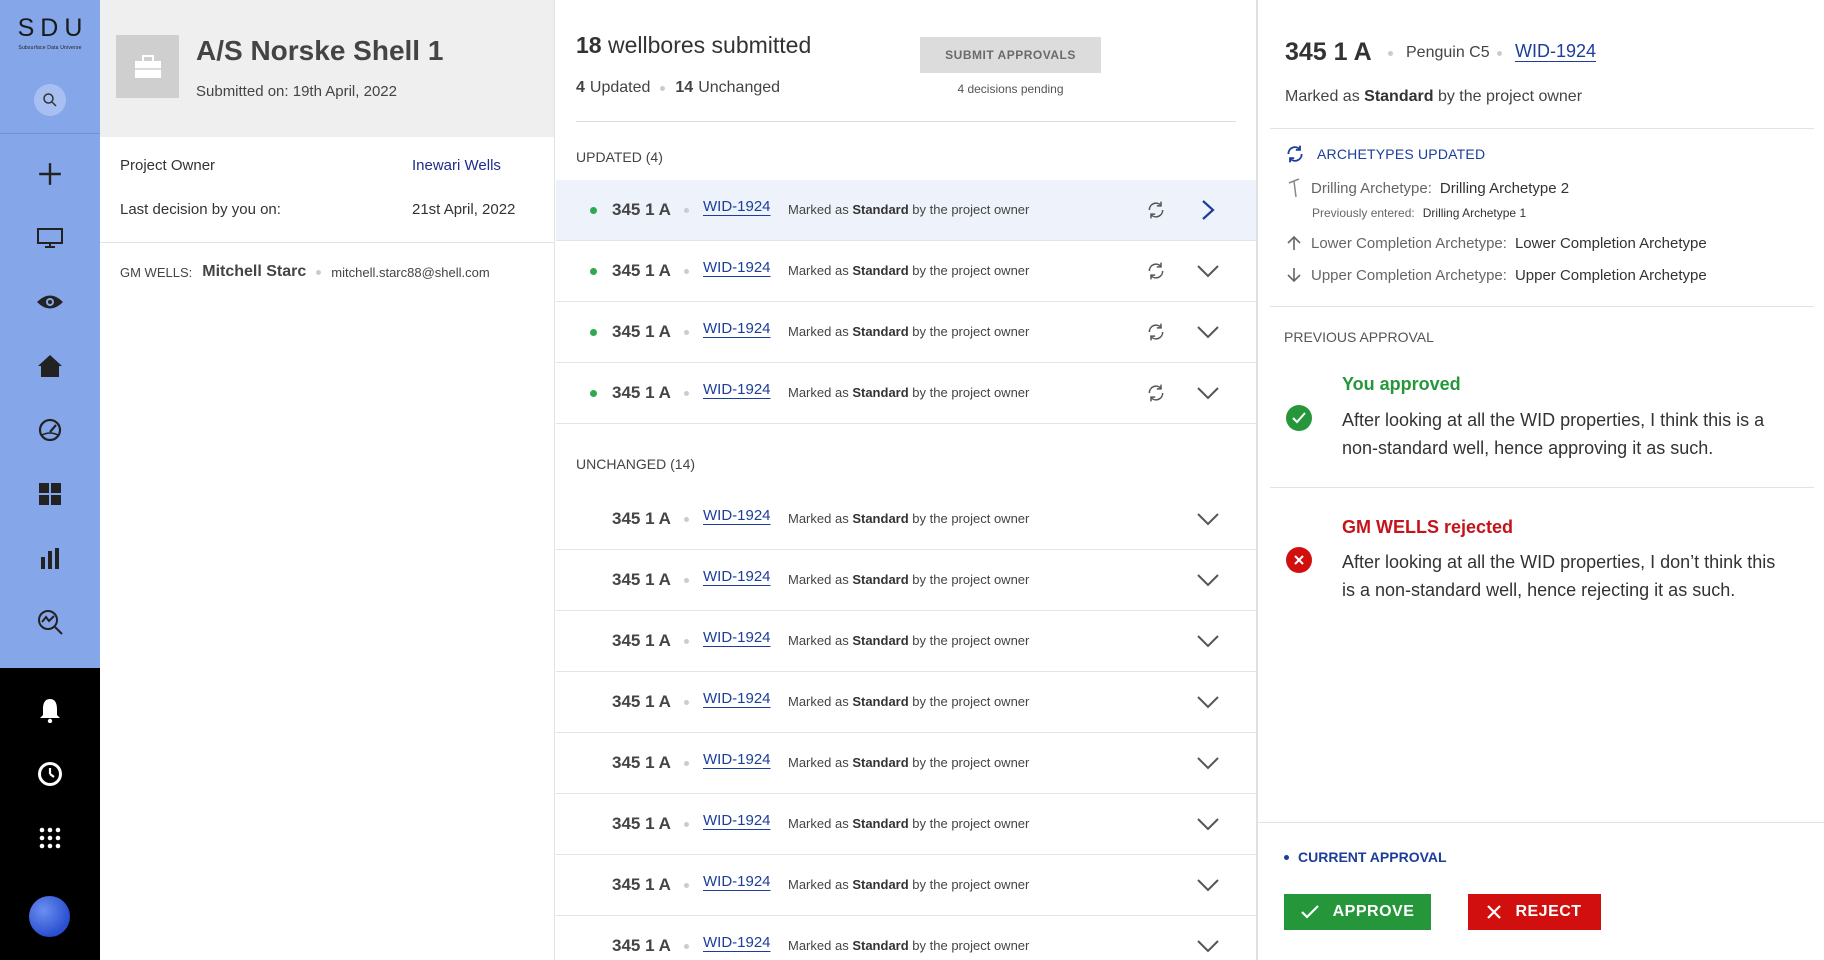 This screenshot has width=1824, height=960. I want to click on view-button, so click(50, 302).